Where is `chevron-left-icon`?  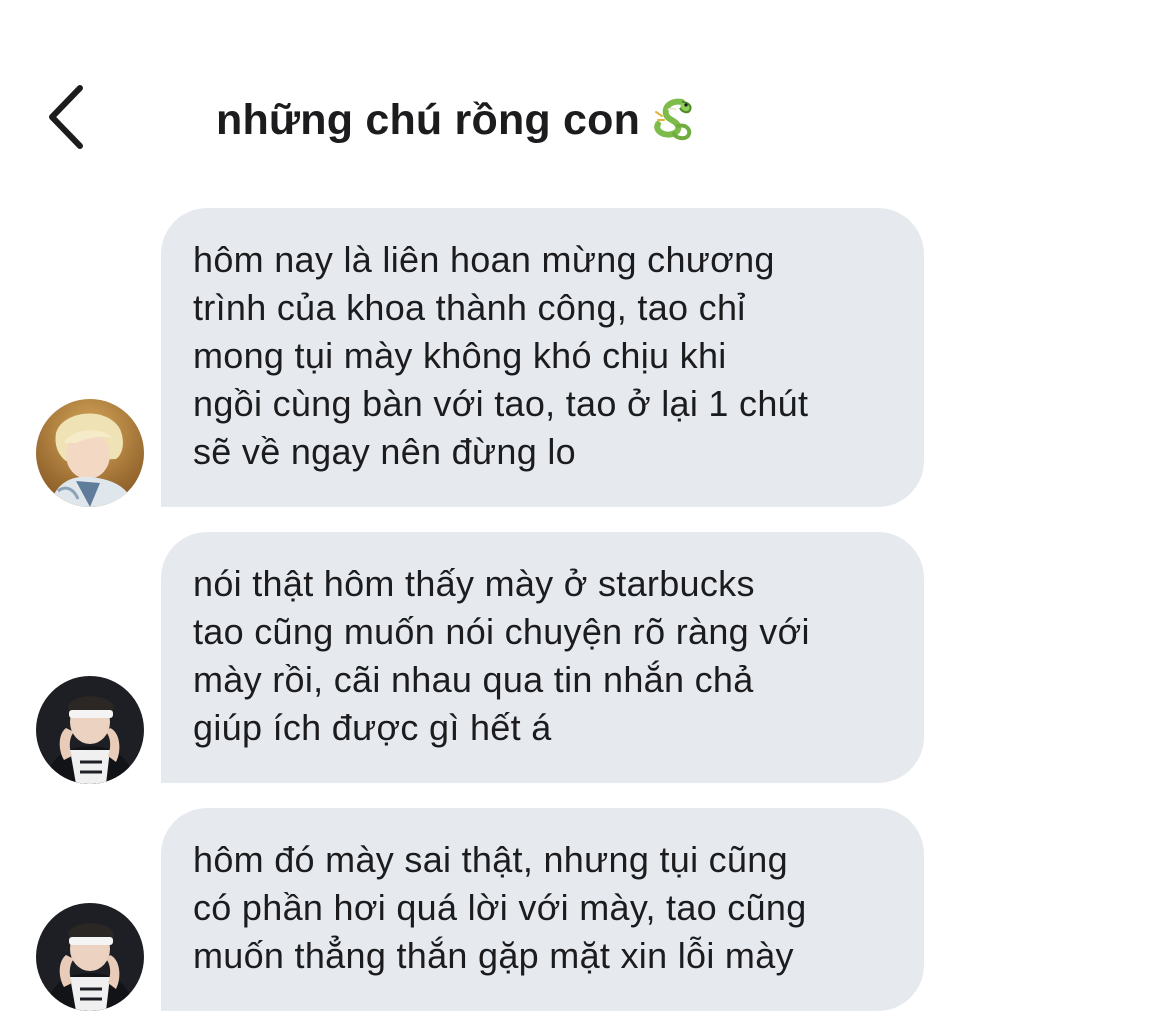
chevron-left-icon is located at coordinates (66, 117).